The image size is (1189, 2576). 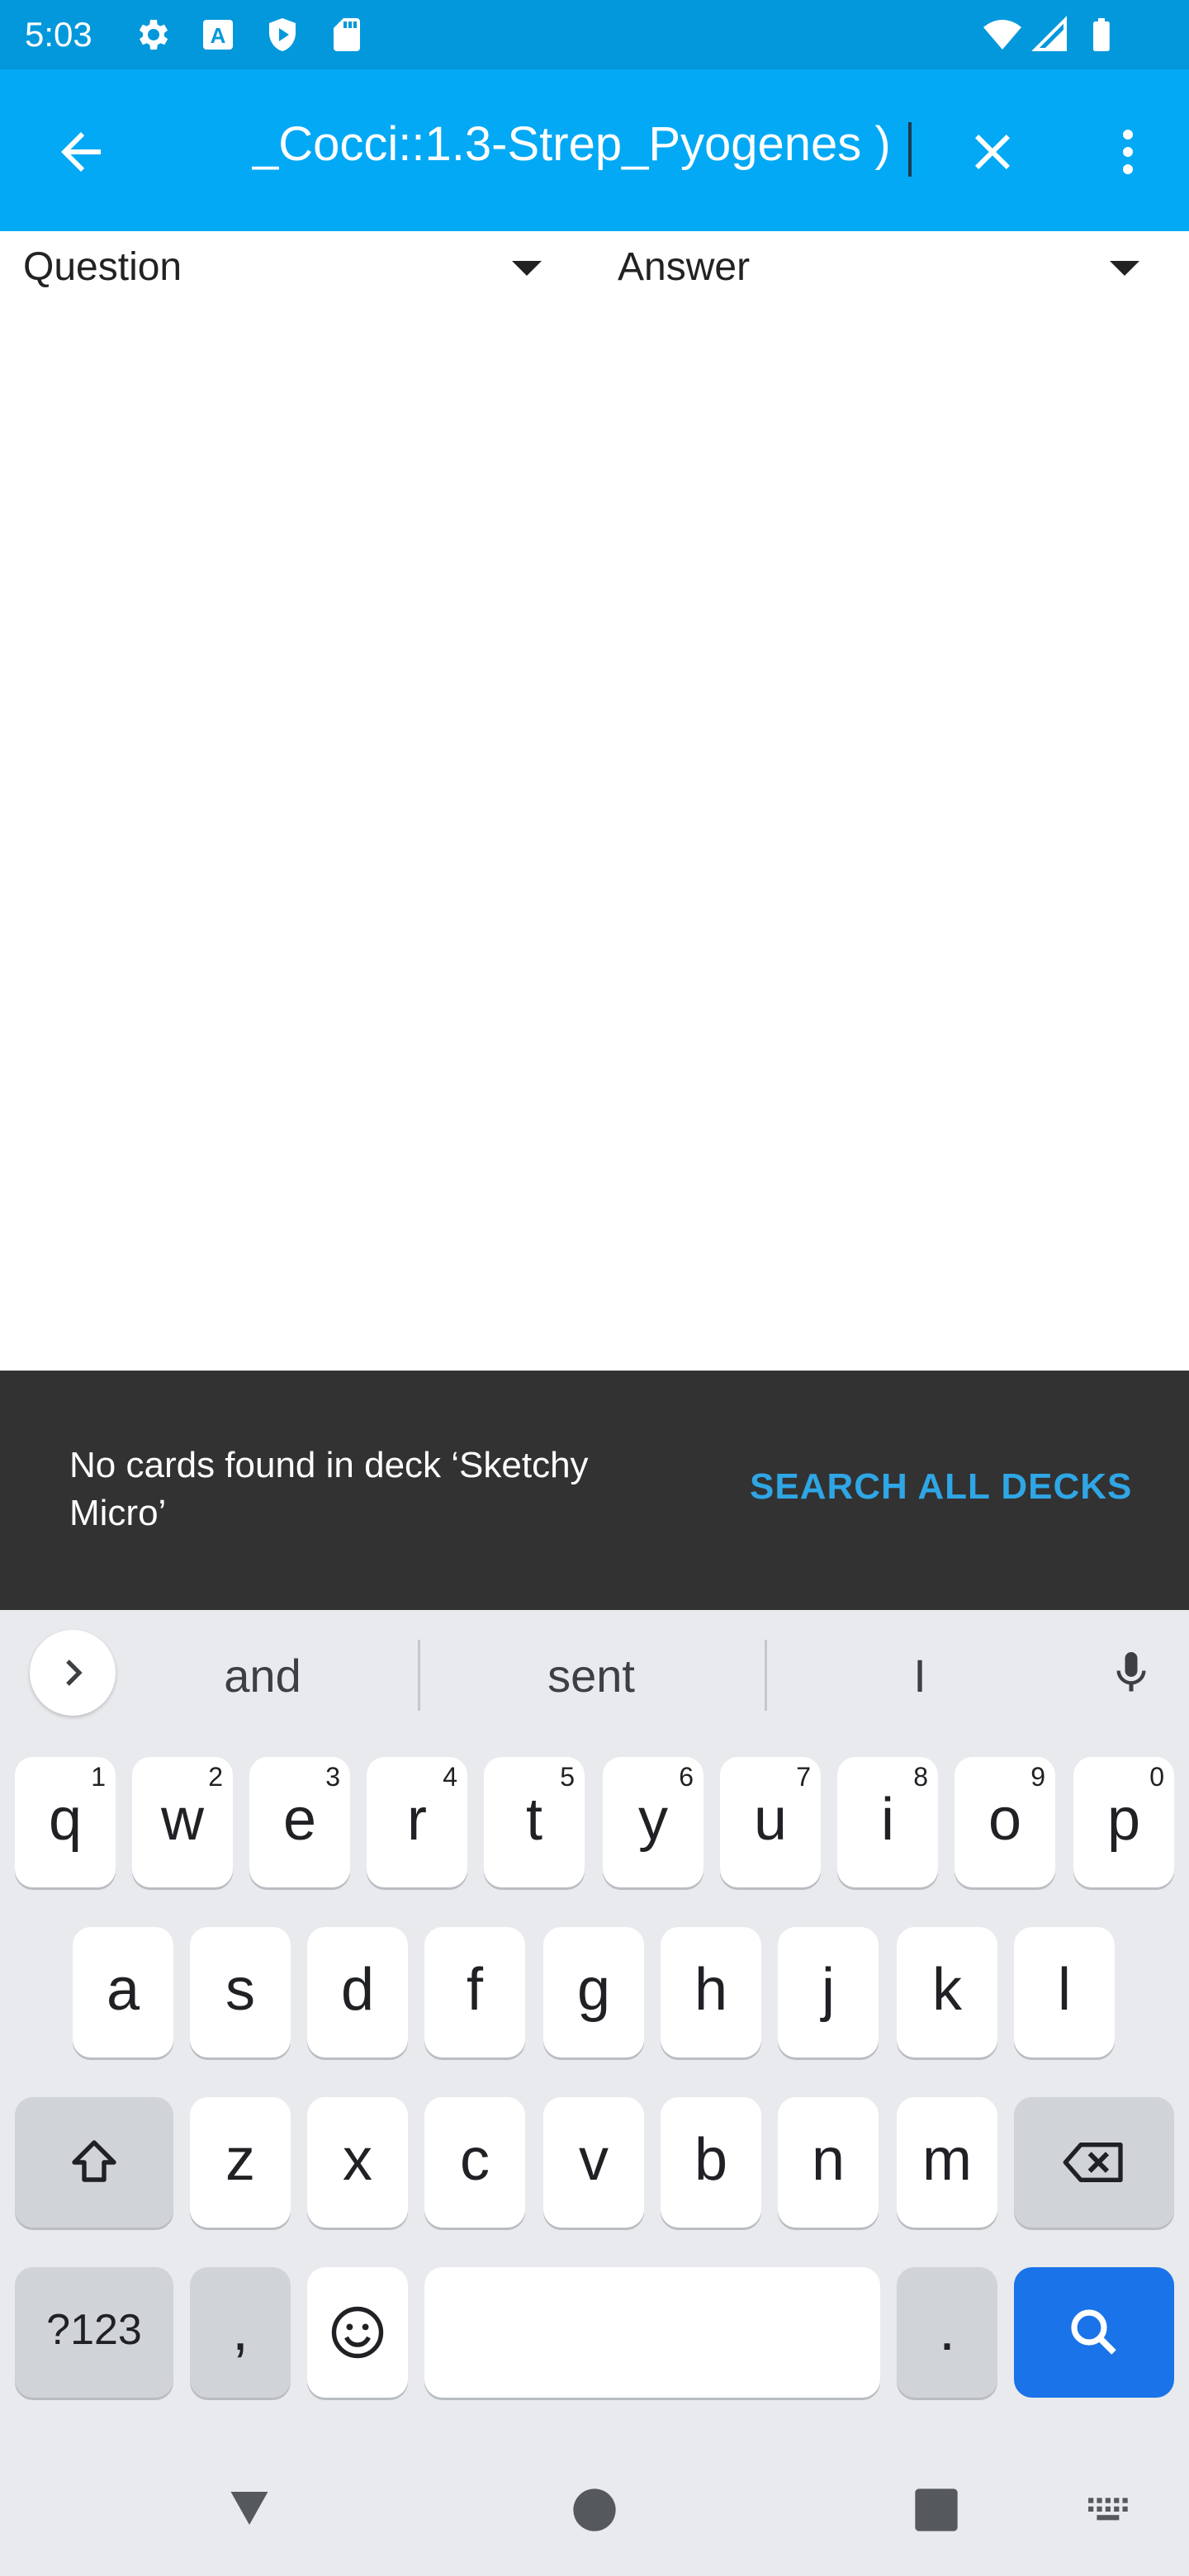 What do you see at coordinates (417, 1822) in the screenshot?
I see `key-r: r4` at bounding box center [417, 1822].